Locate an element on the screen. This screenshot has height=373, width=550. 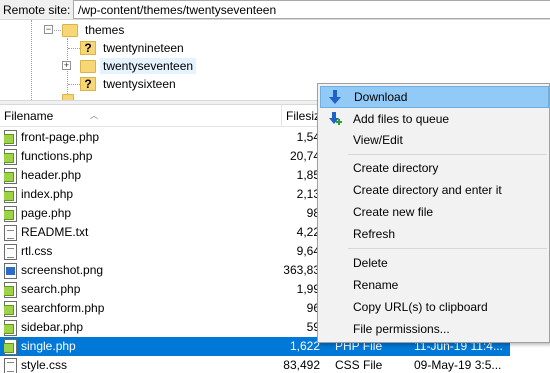
menu-item-create-directory: Create directory is located at coordinates (434, 168).